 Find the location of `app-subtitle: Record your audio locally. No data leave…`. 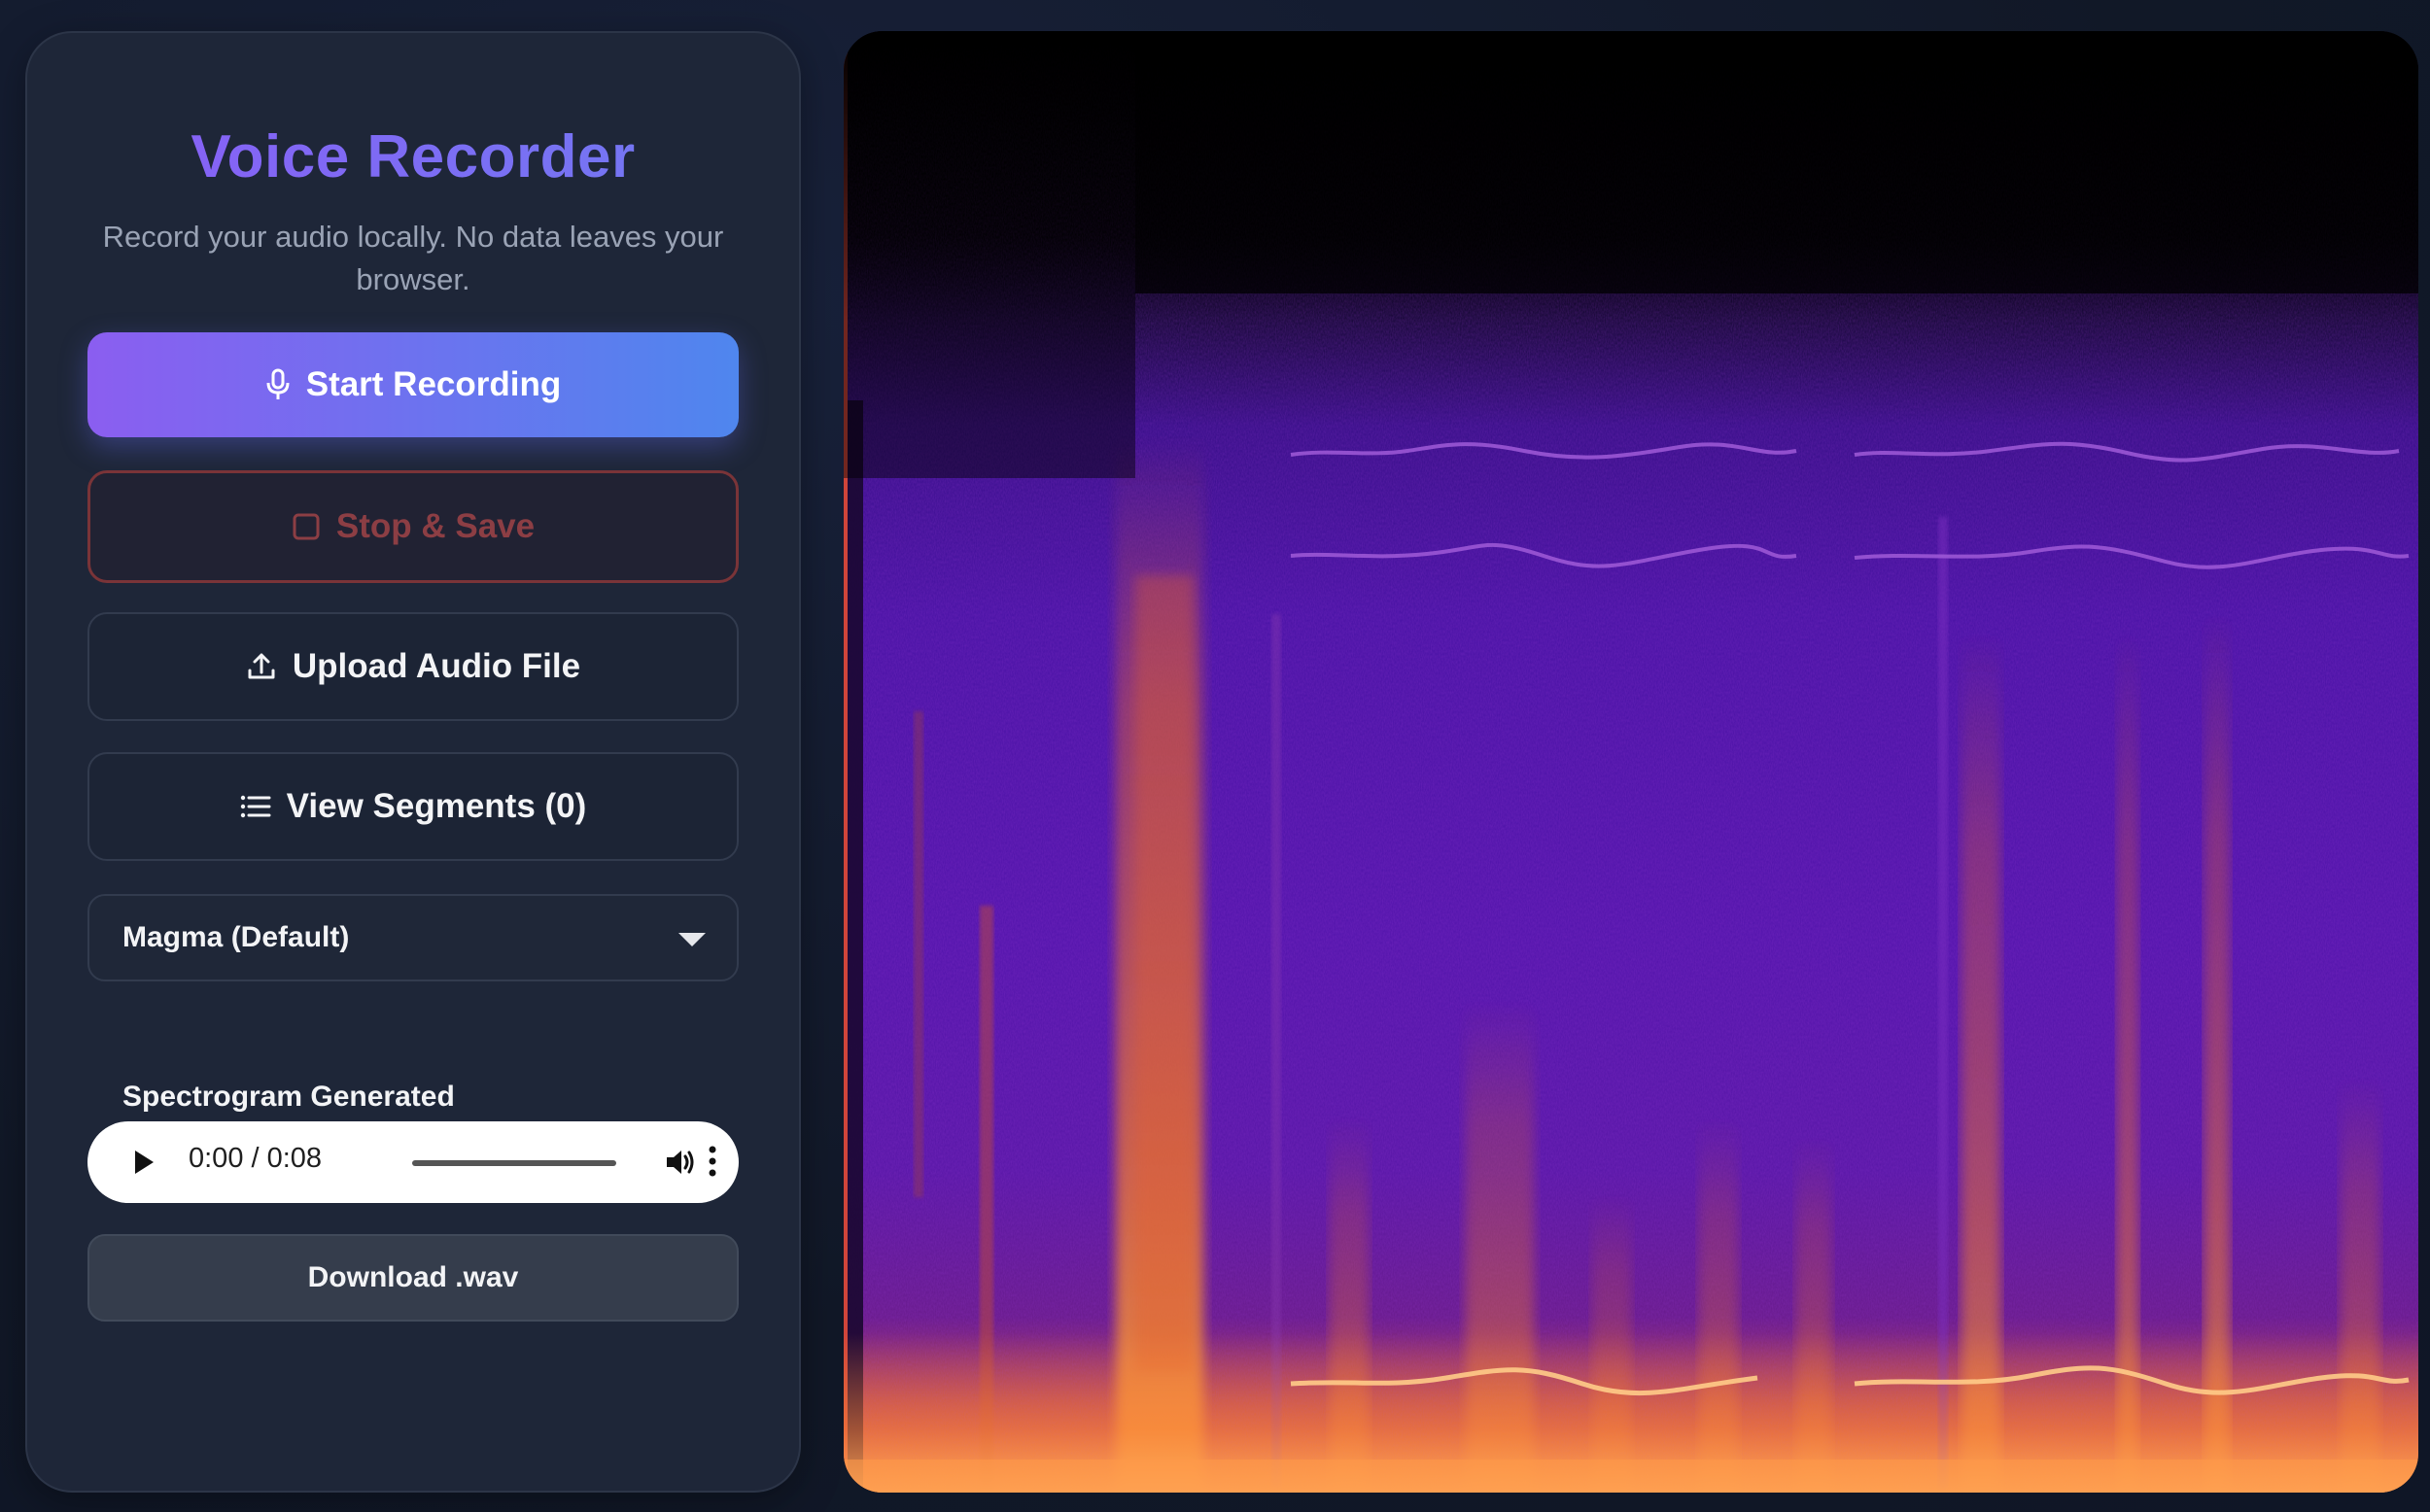

app-subtitle: Record your audio locally. No data leave… is located at coordinates (413, 258).